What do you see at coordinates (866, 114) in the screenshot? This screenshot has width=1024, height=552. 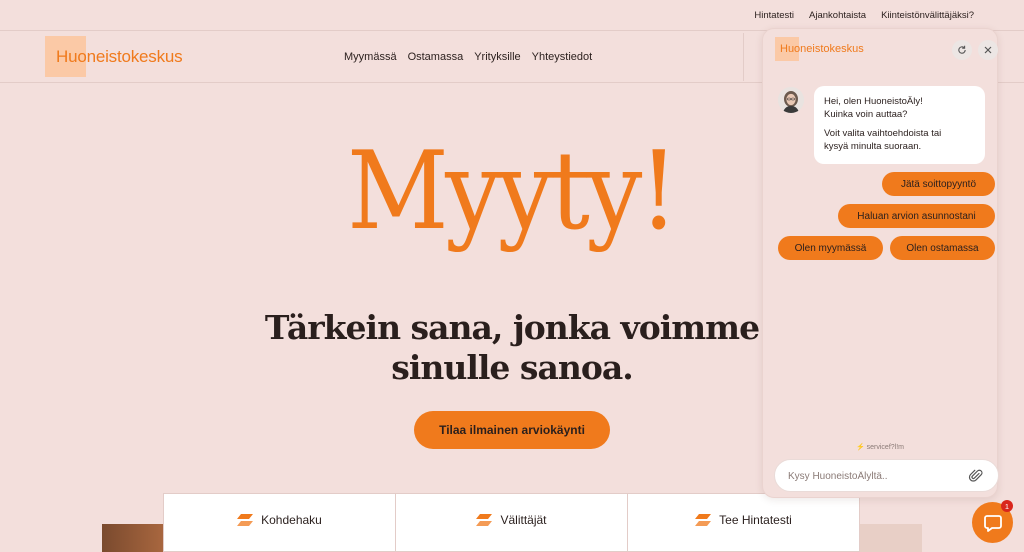 I see `message-line: Kuinka voin auttaa?` at bounding box center [866, 114].